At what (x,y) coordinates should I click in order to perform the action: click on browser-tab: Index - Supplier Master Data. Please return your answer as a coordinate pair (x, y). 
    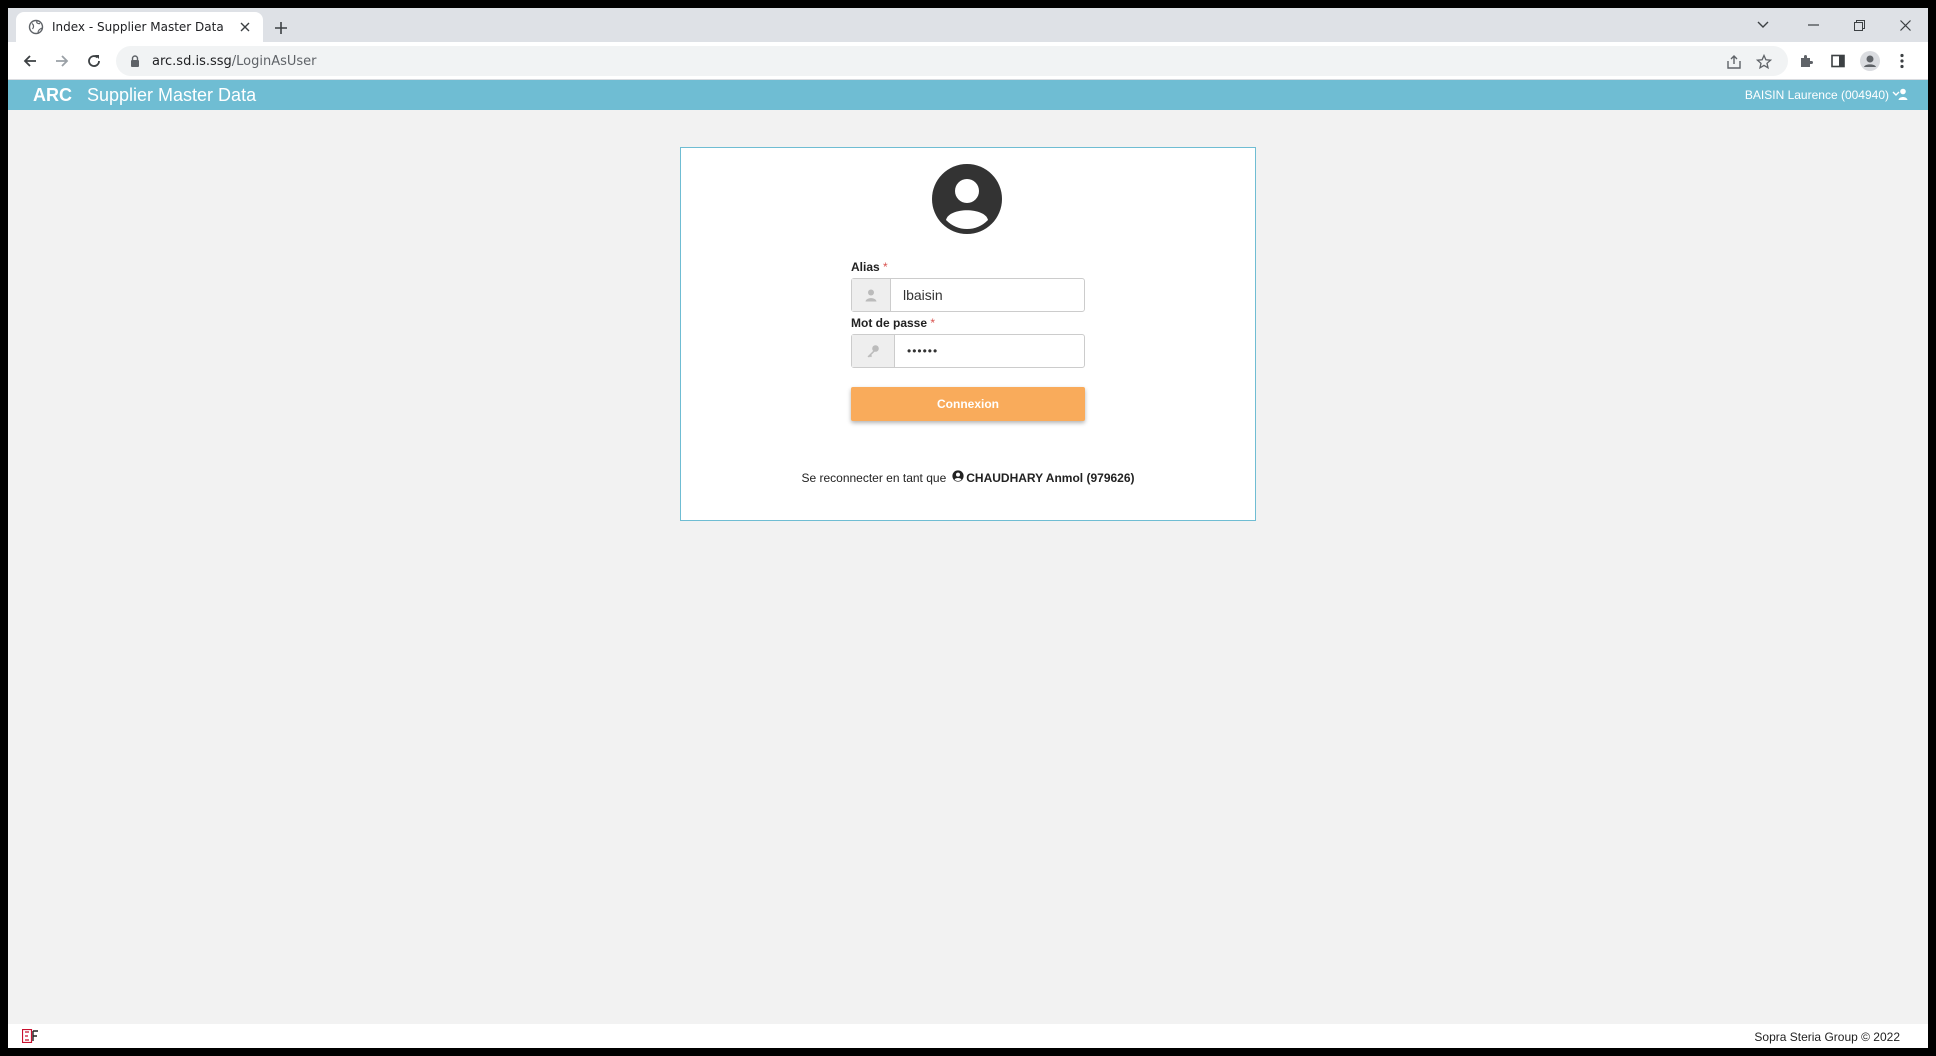
    Looking at the image, I should click on (139, 27).